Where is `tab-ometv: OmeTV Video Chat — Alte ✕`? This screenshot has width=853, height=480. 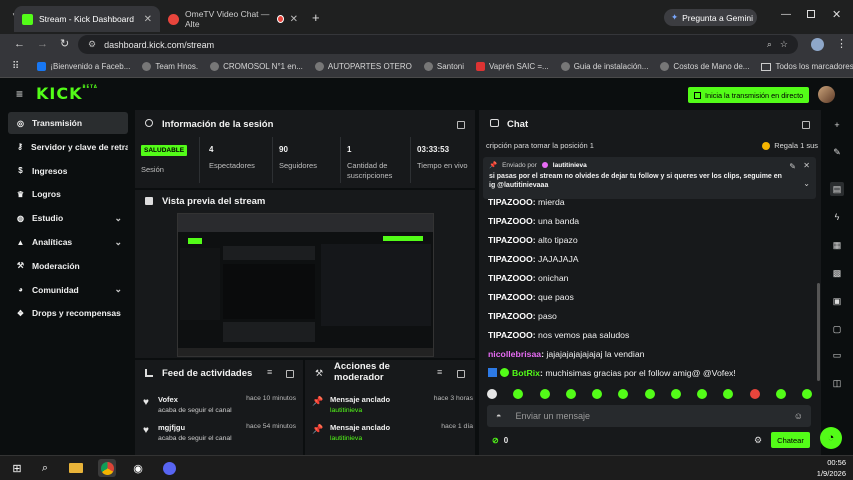 tab-ometv: OmeTV Video Chat — Alte ✕ is located at coordinates (233, 19).